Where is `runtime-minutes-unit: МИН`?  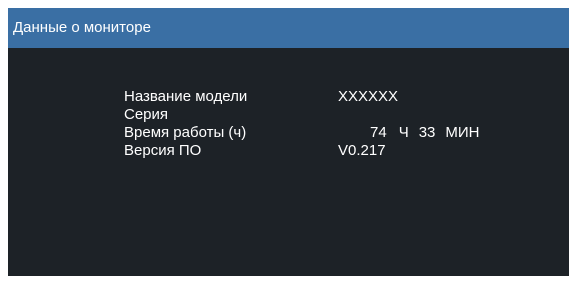 runtime-minutes-unit: МИН is located at coordinates (462, 132).